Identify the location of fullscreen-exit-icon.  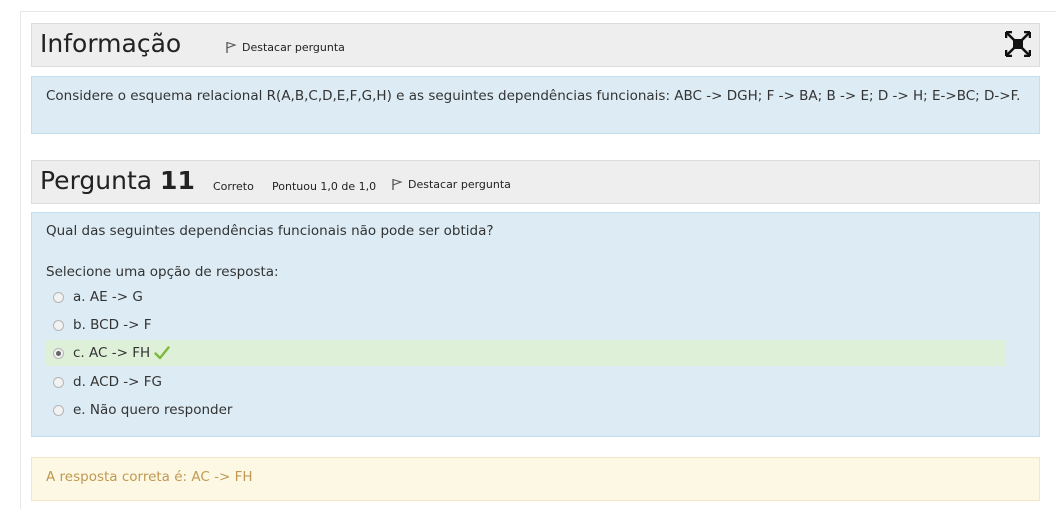
(1018, 44).